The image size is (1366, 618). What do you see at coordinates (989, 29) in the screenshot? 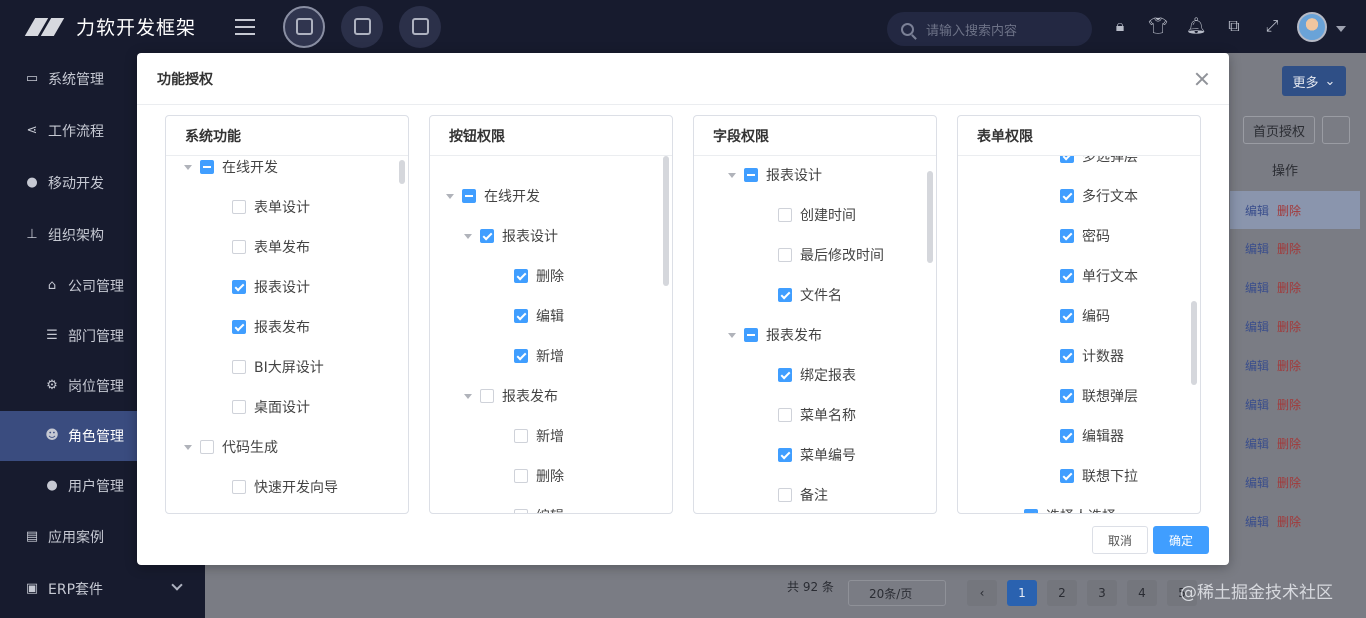
I see `search-input: 请输入搜索内容` at bounding box center [989, 29].